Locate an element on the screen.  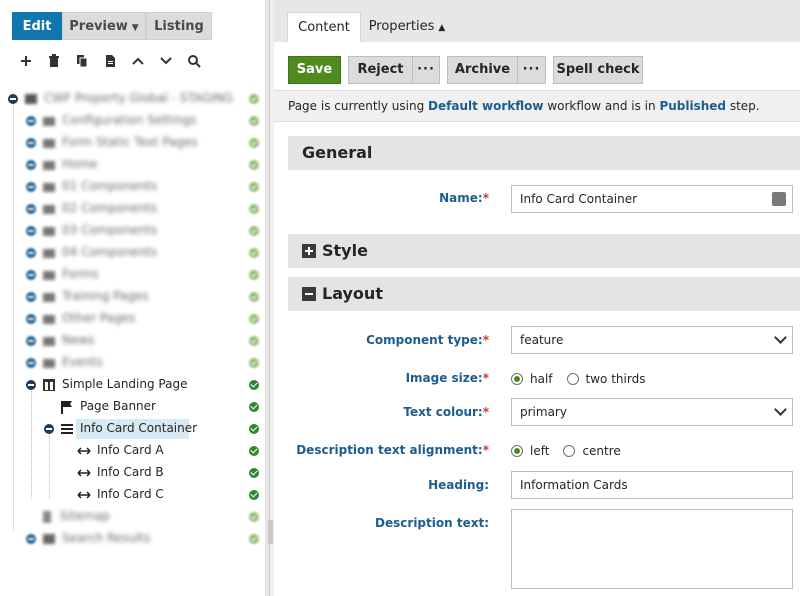
tree-node-blurred: 04 Components is located at coordinates (134, 253).